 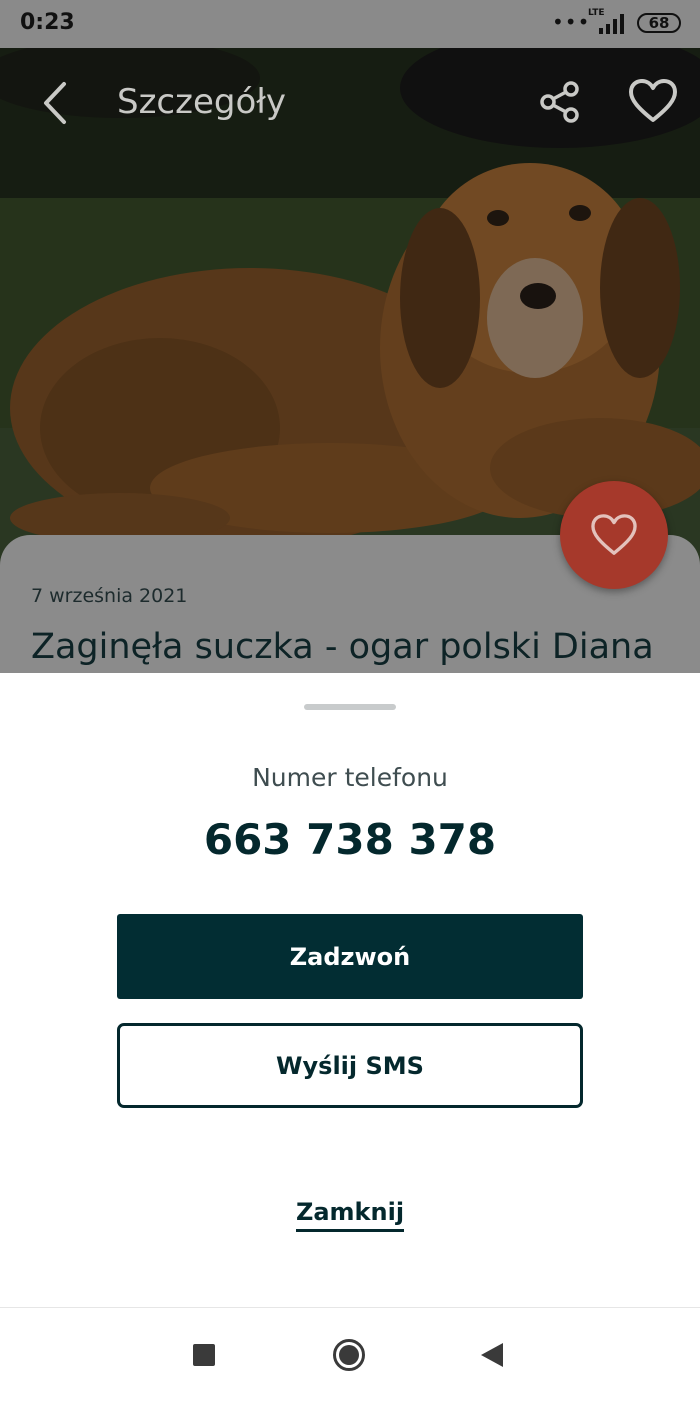 What do you see at coordinates (204, 1355) in the screenshot?
I see `recent-apps-icon` at bounding box center [204, 1355].